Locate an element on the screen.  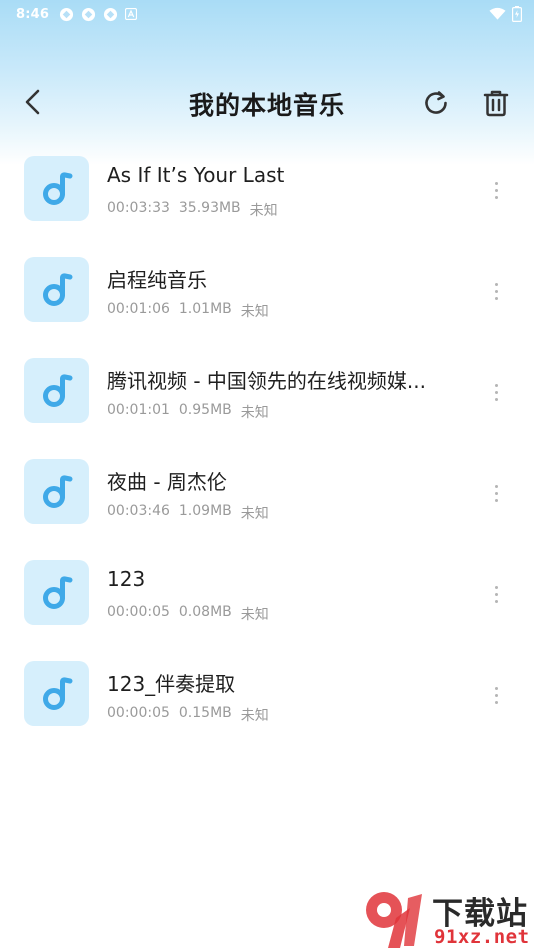
song-meta: 00:01:01 0.95MB 未知 is located at coordinates (188, 412).